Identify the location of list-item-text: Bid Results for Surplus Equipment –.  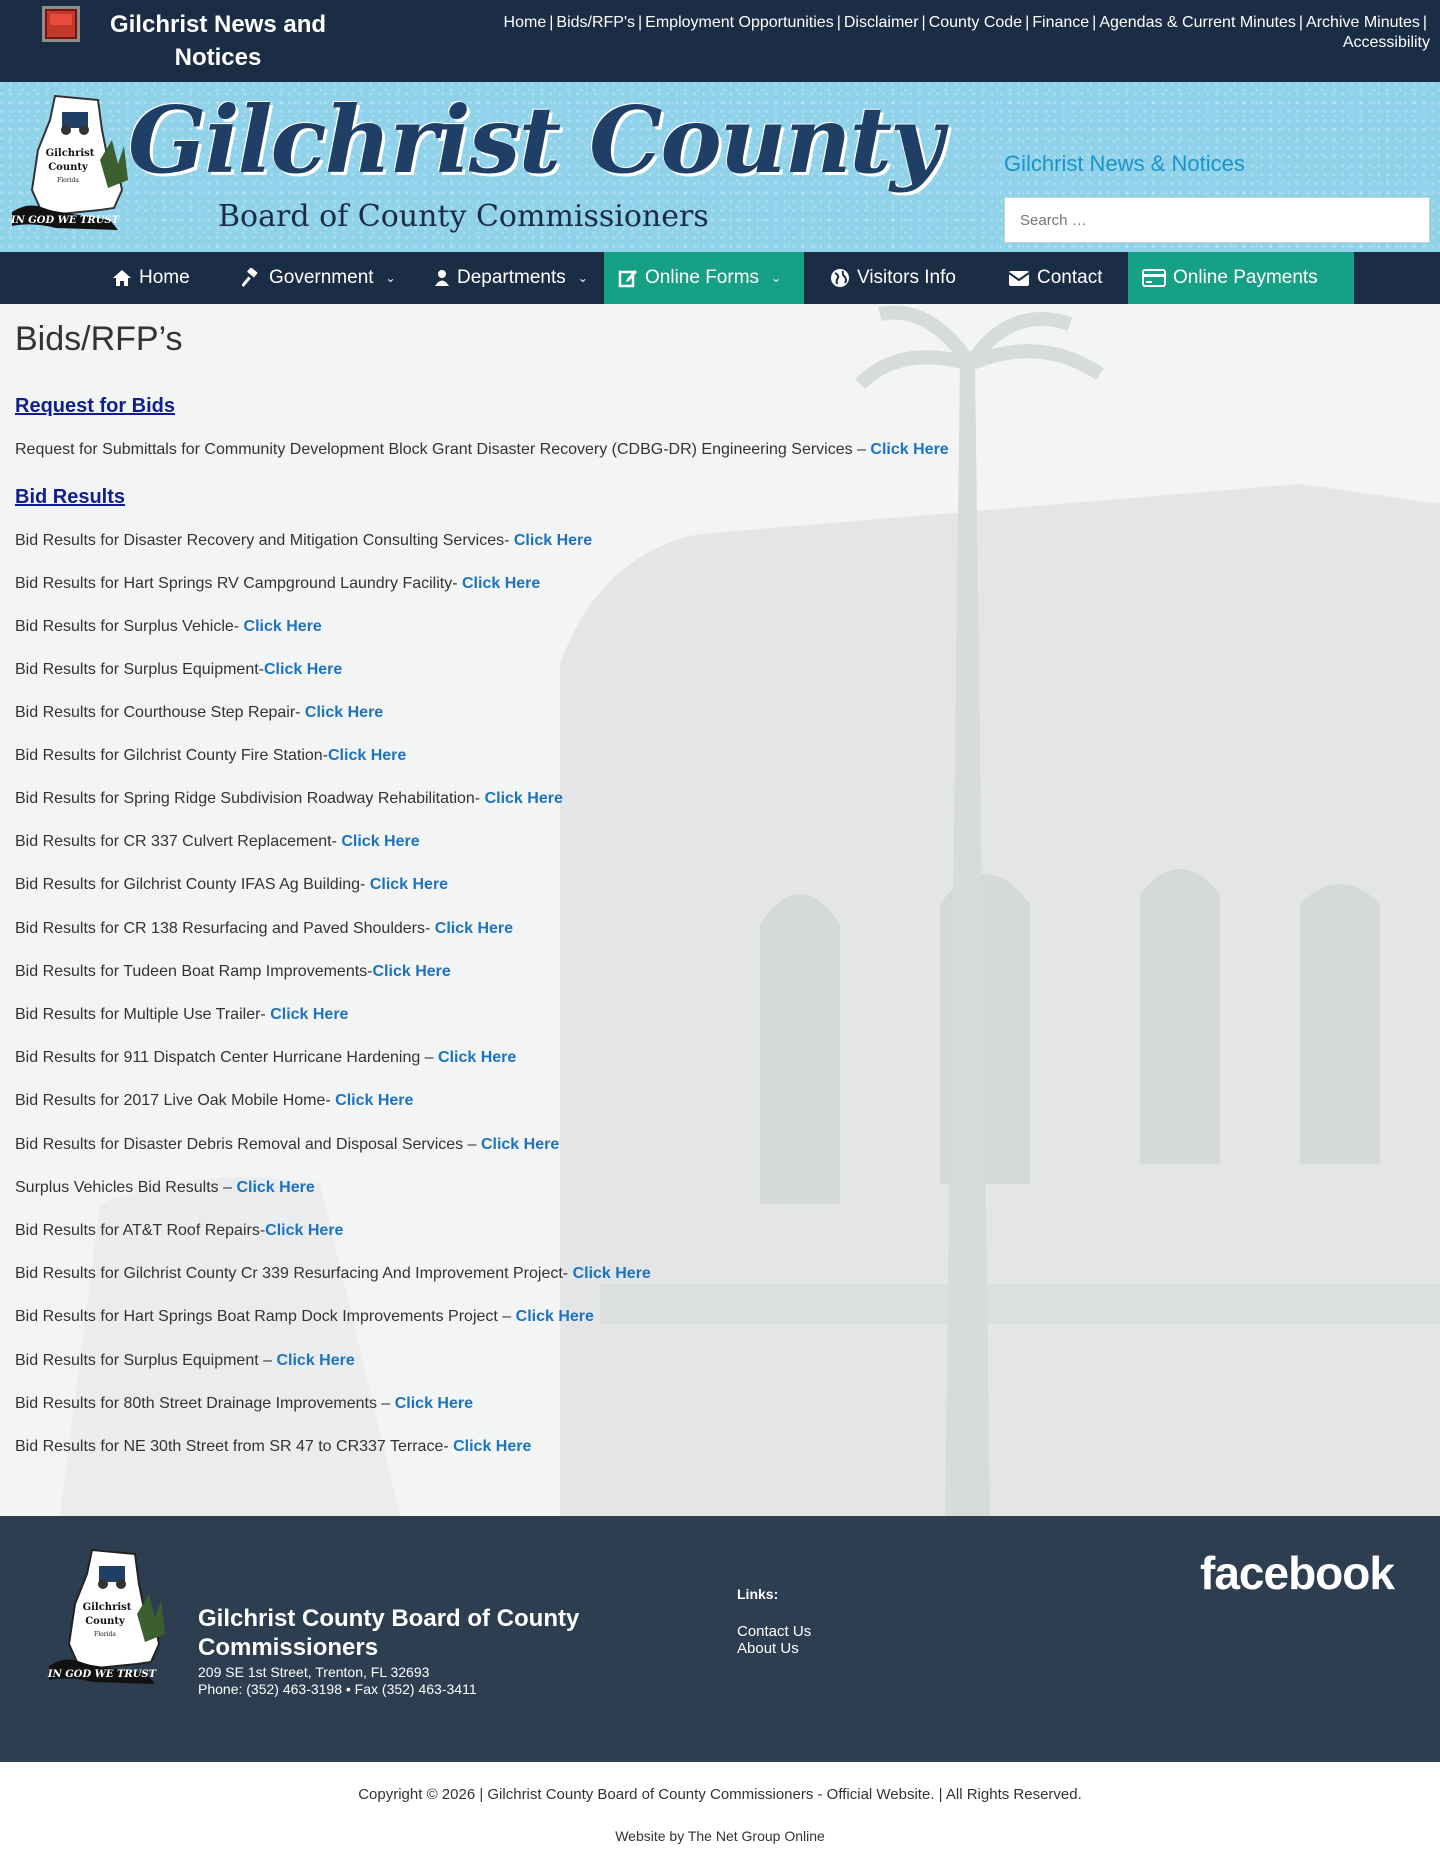
(146, 1360).